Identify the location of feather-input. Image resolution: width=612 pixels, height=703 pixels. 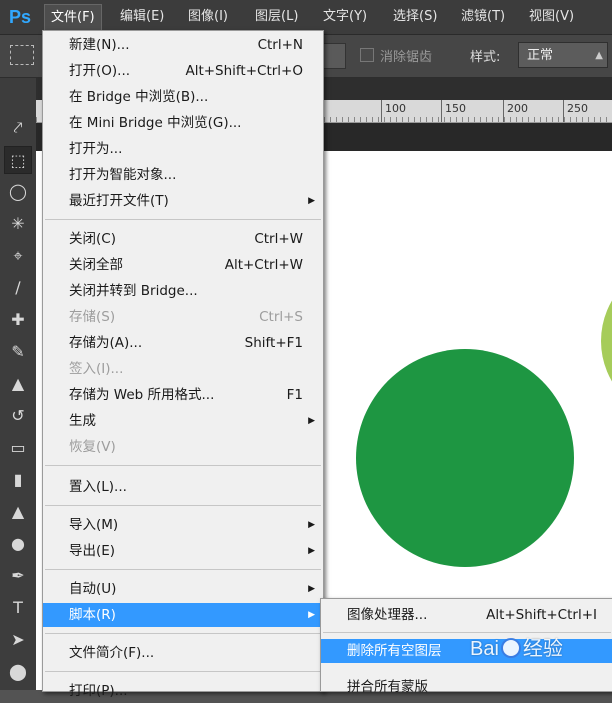
(334, 56).